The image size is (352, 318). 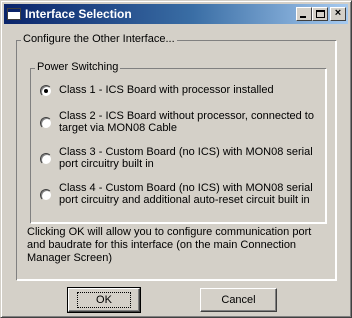 What do you see at coordinates (14, 14) in the screenshot?
I see `window-icon` at bounding box center [14, 14].